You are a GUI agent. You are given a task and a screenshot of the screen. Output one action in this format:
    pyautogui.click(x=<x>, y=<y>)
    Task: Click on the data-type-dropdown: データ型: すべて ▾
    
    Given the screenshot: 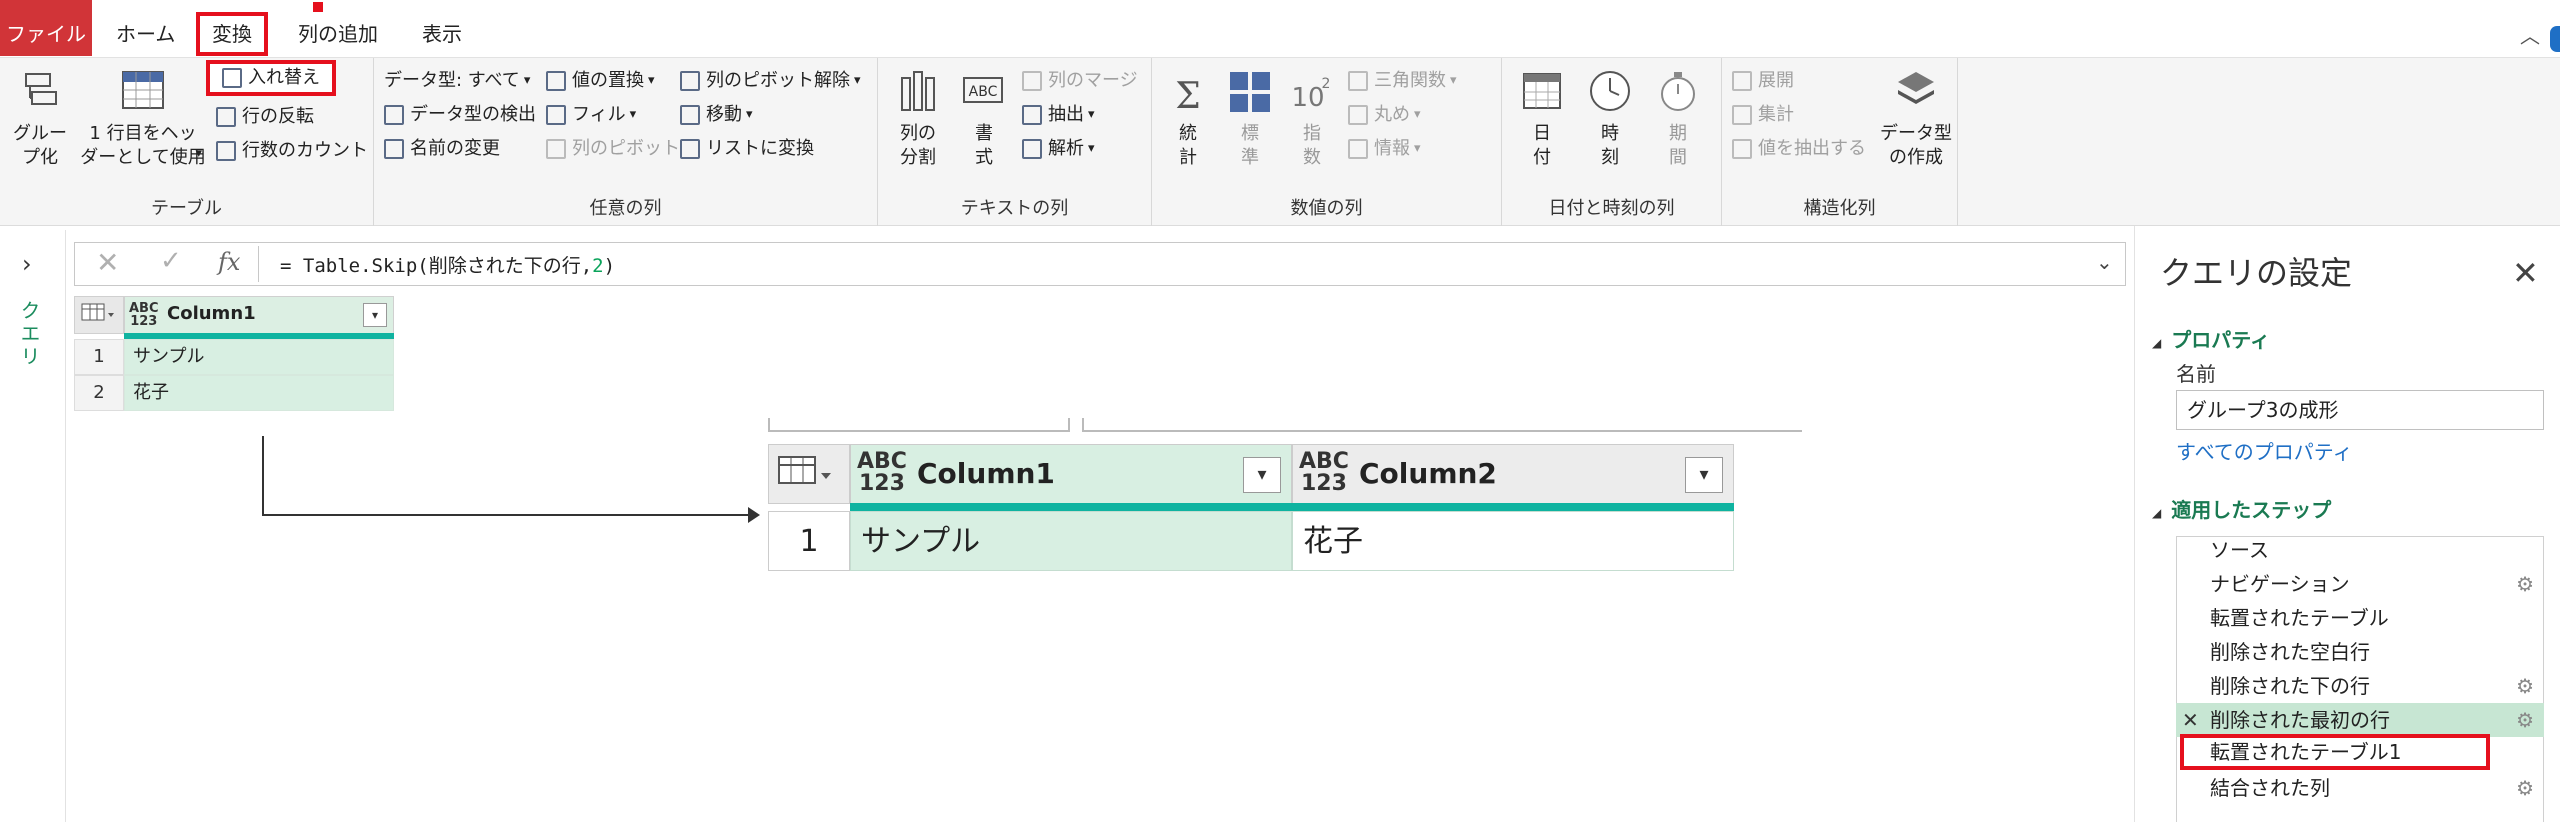 What is the action you would take?
    pyautogui.click(x=457, y=81)
    